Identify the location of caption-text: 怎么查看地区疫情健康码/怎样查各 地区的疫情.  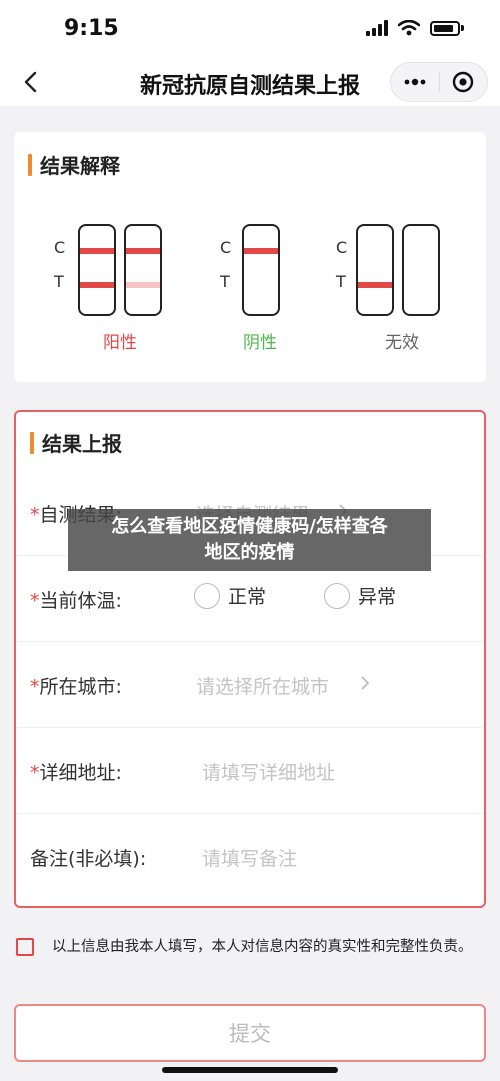
(249, 540).